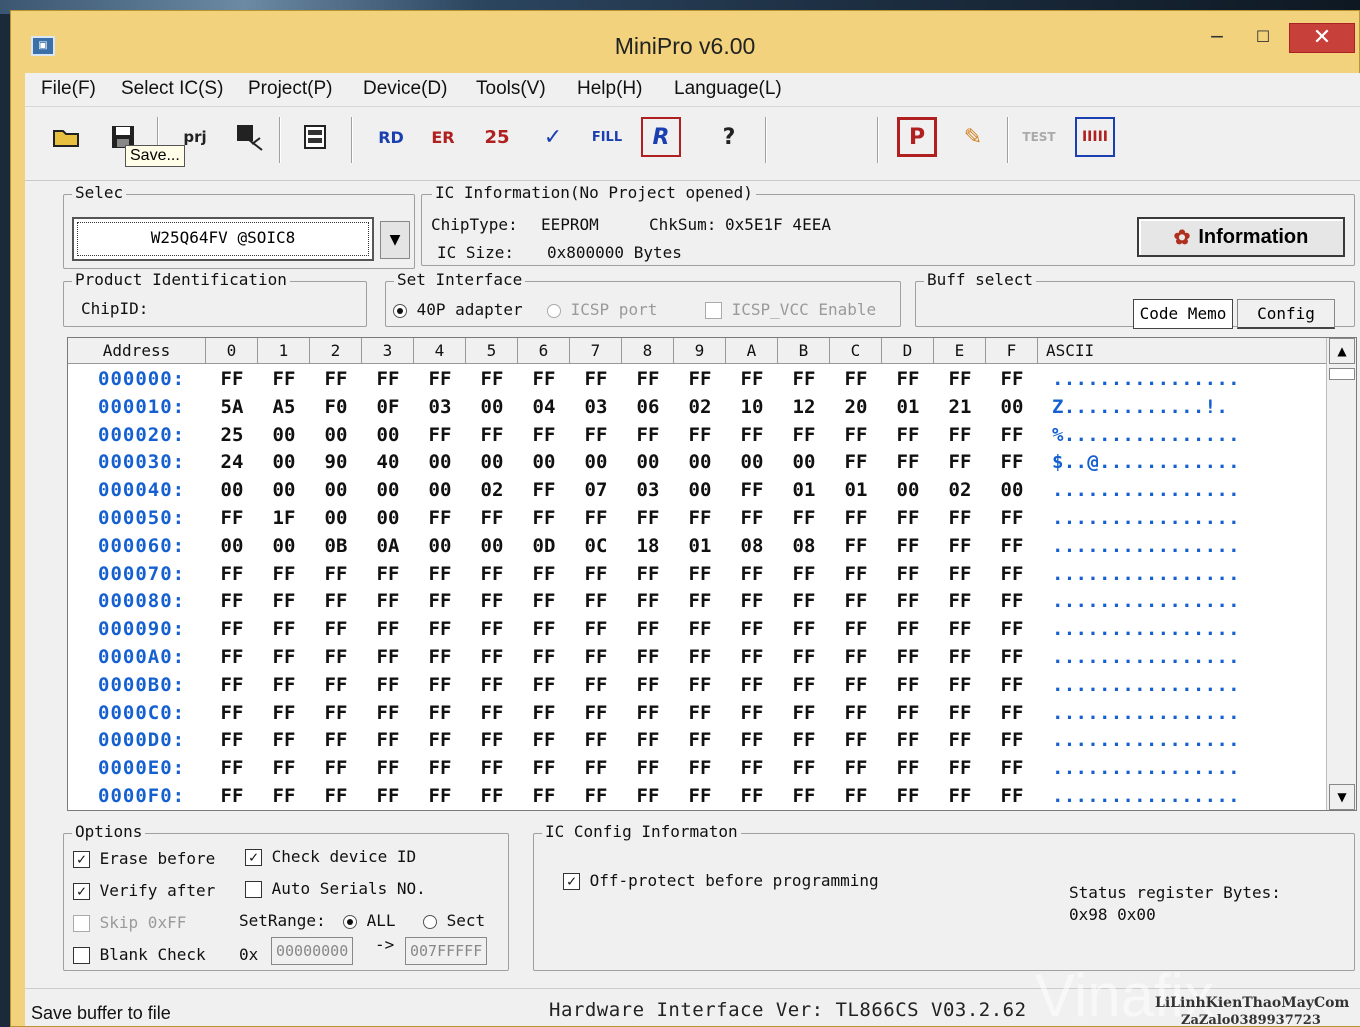  What do you see at coordinates (312, 951) in the screenshot?
I see `range-start-field: 00000000` at bounding box center [312, 951].